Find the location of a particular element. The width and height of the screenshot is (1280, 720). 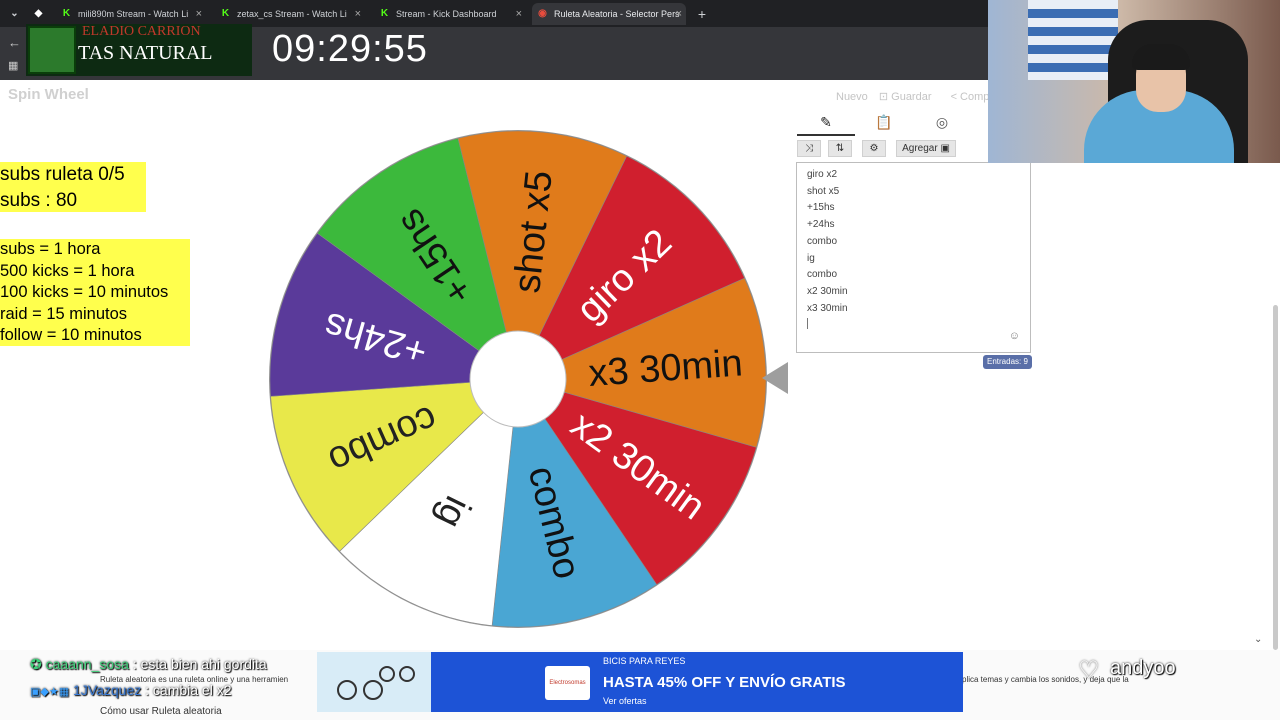

badges-icon: ▣◆★▦ is located at coordinates (50, 692).